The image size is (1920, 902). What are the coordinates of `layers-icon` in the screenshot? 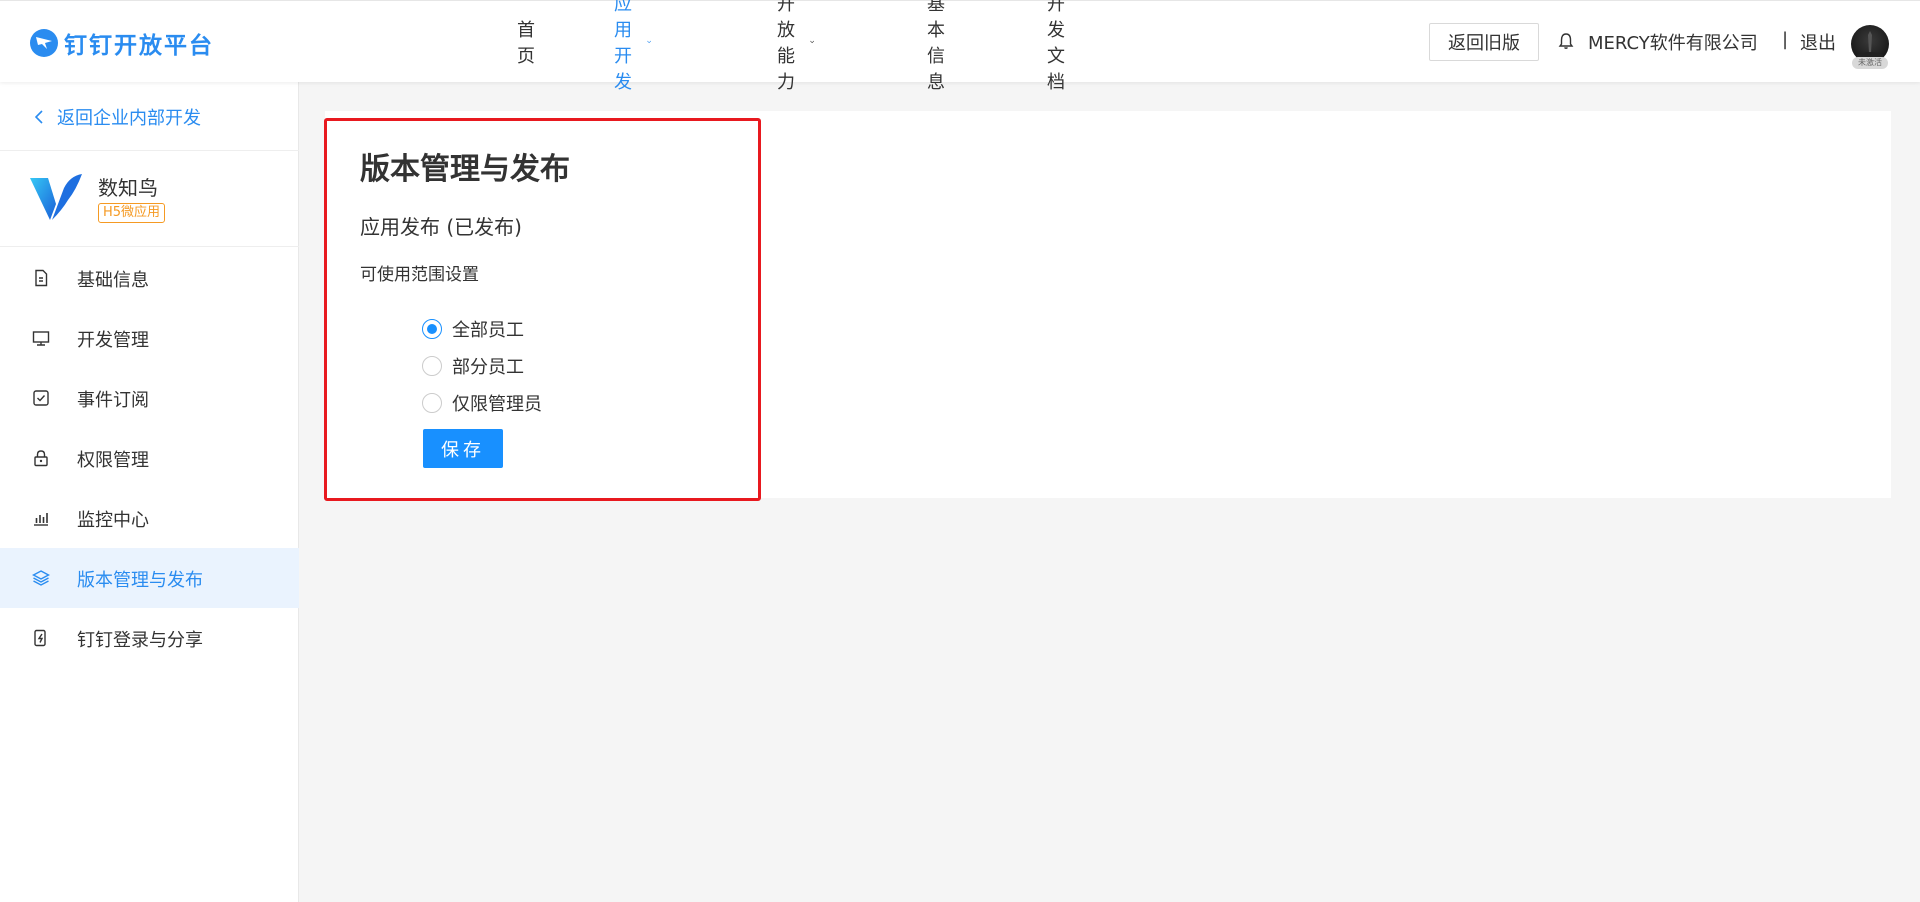 It's located at (41, 578).